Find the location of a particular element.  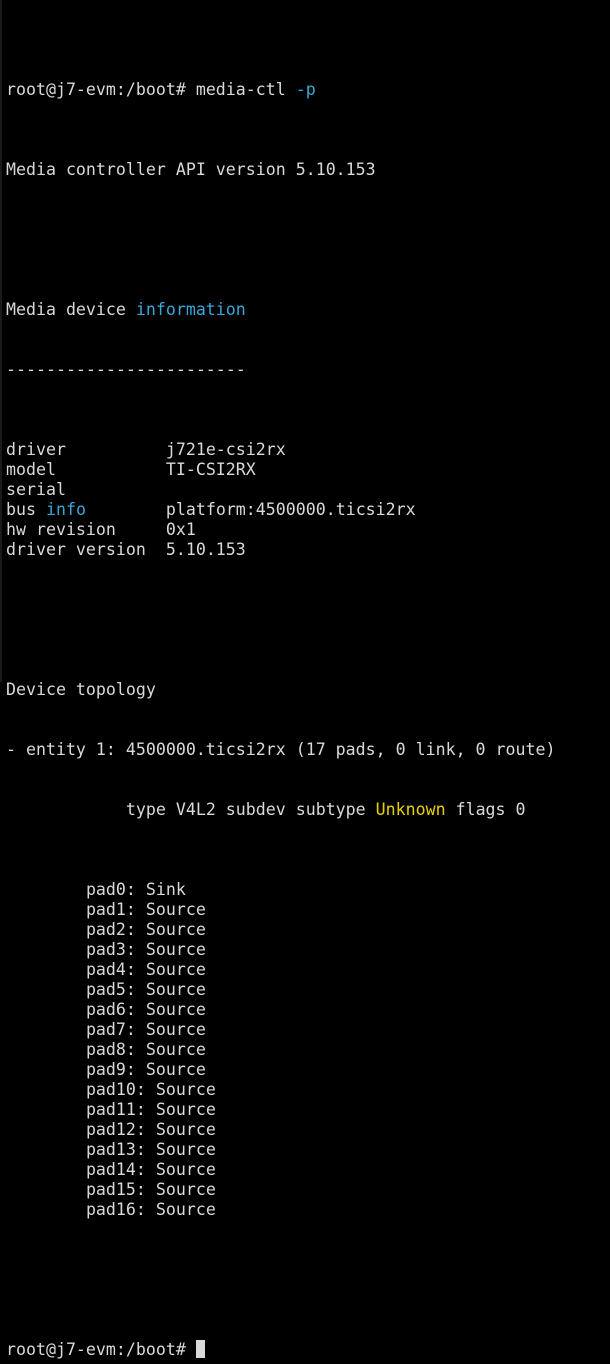

pad-text: pad0: Sink is located at coordinates (135, 889).